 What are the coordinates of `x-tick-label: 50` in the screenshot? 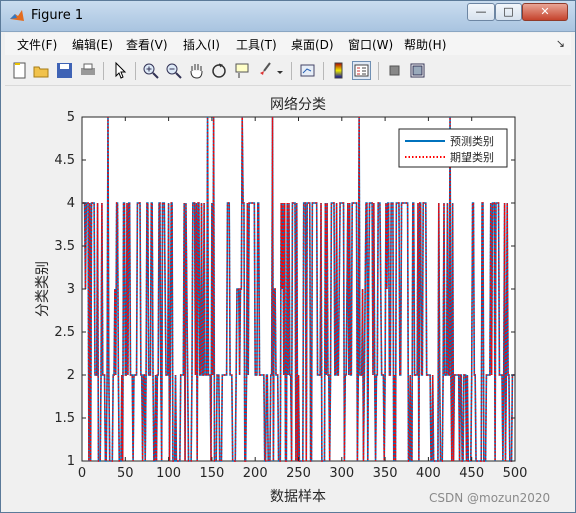 It's located at (125, 473).